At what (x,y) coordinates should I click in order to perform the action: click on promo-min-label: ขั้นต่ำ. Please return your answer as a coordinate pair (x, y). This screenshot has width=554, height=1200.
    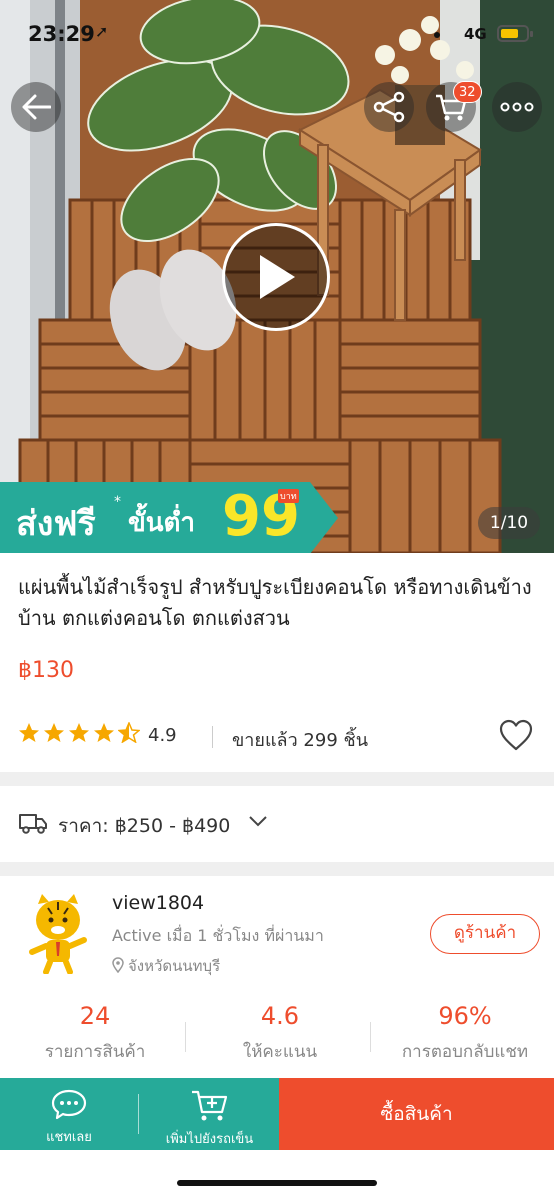
    Looking at the image, I should click on (162, 523).